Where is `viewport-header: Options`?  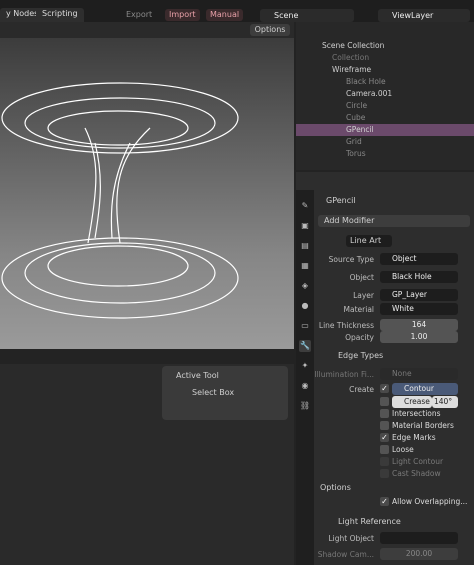 viewport-header: Options is located at coordinates (147, 30).